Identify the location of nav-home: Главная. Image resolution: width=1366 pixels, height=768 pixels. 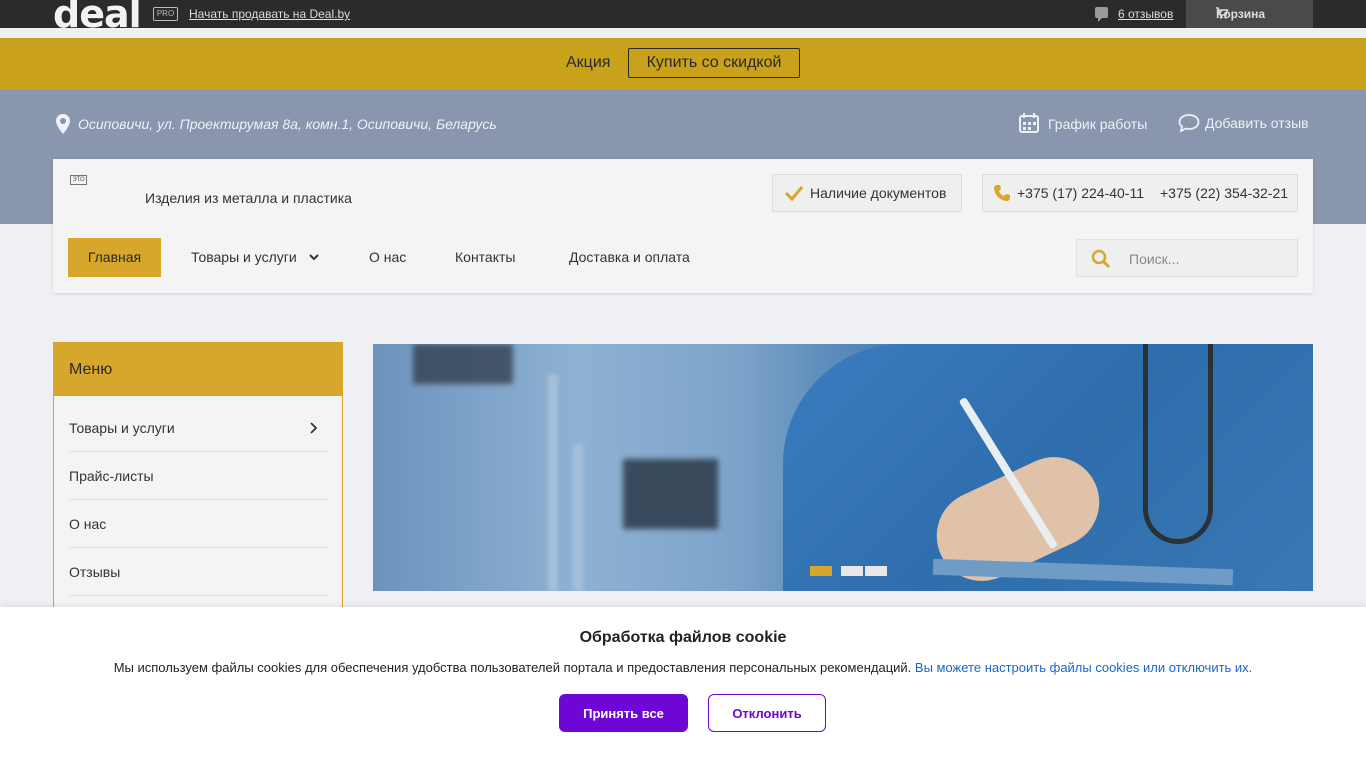
(114, 257).